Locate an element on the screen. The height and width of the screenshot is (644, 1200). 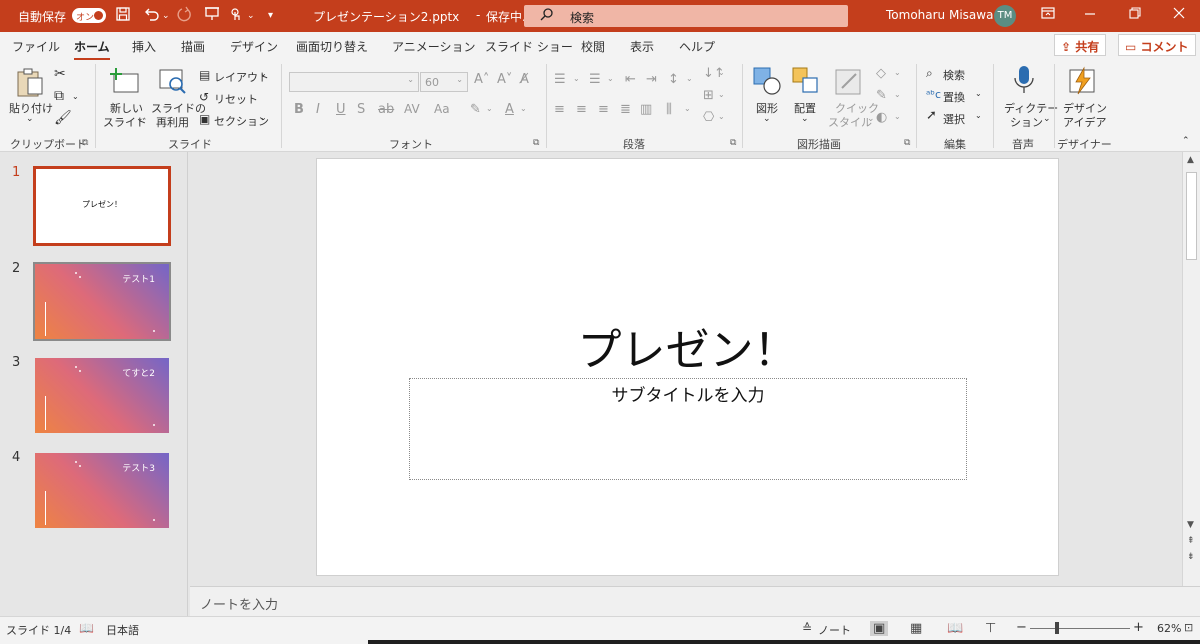
reset-icon: ↺ is located at coordinates (204, 97).